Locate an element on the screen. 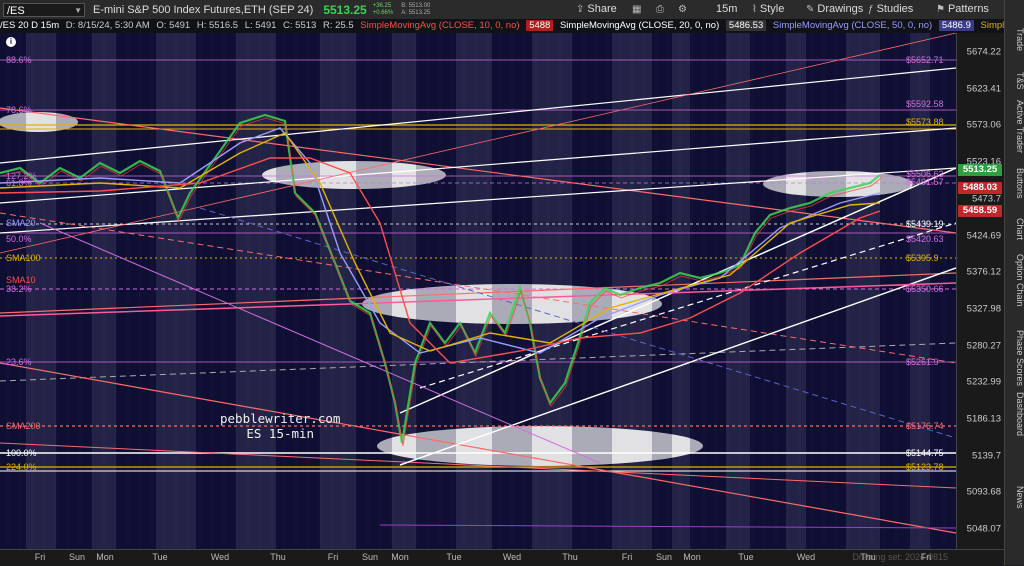  bar-close: C: 5513 is located at coordinates (300, 25).